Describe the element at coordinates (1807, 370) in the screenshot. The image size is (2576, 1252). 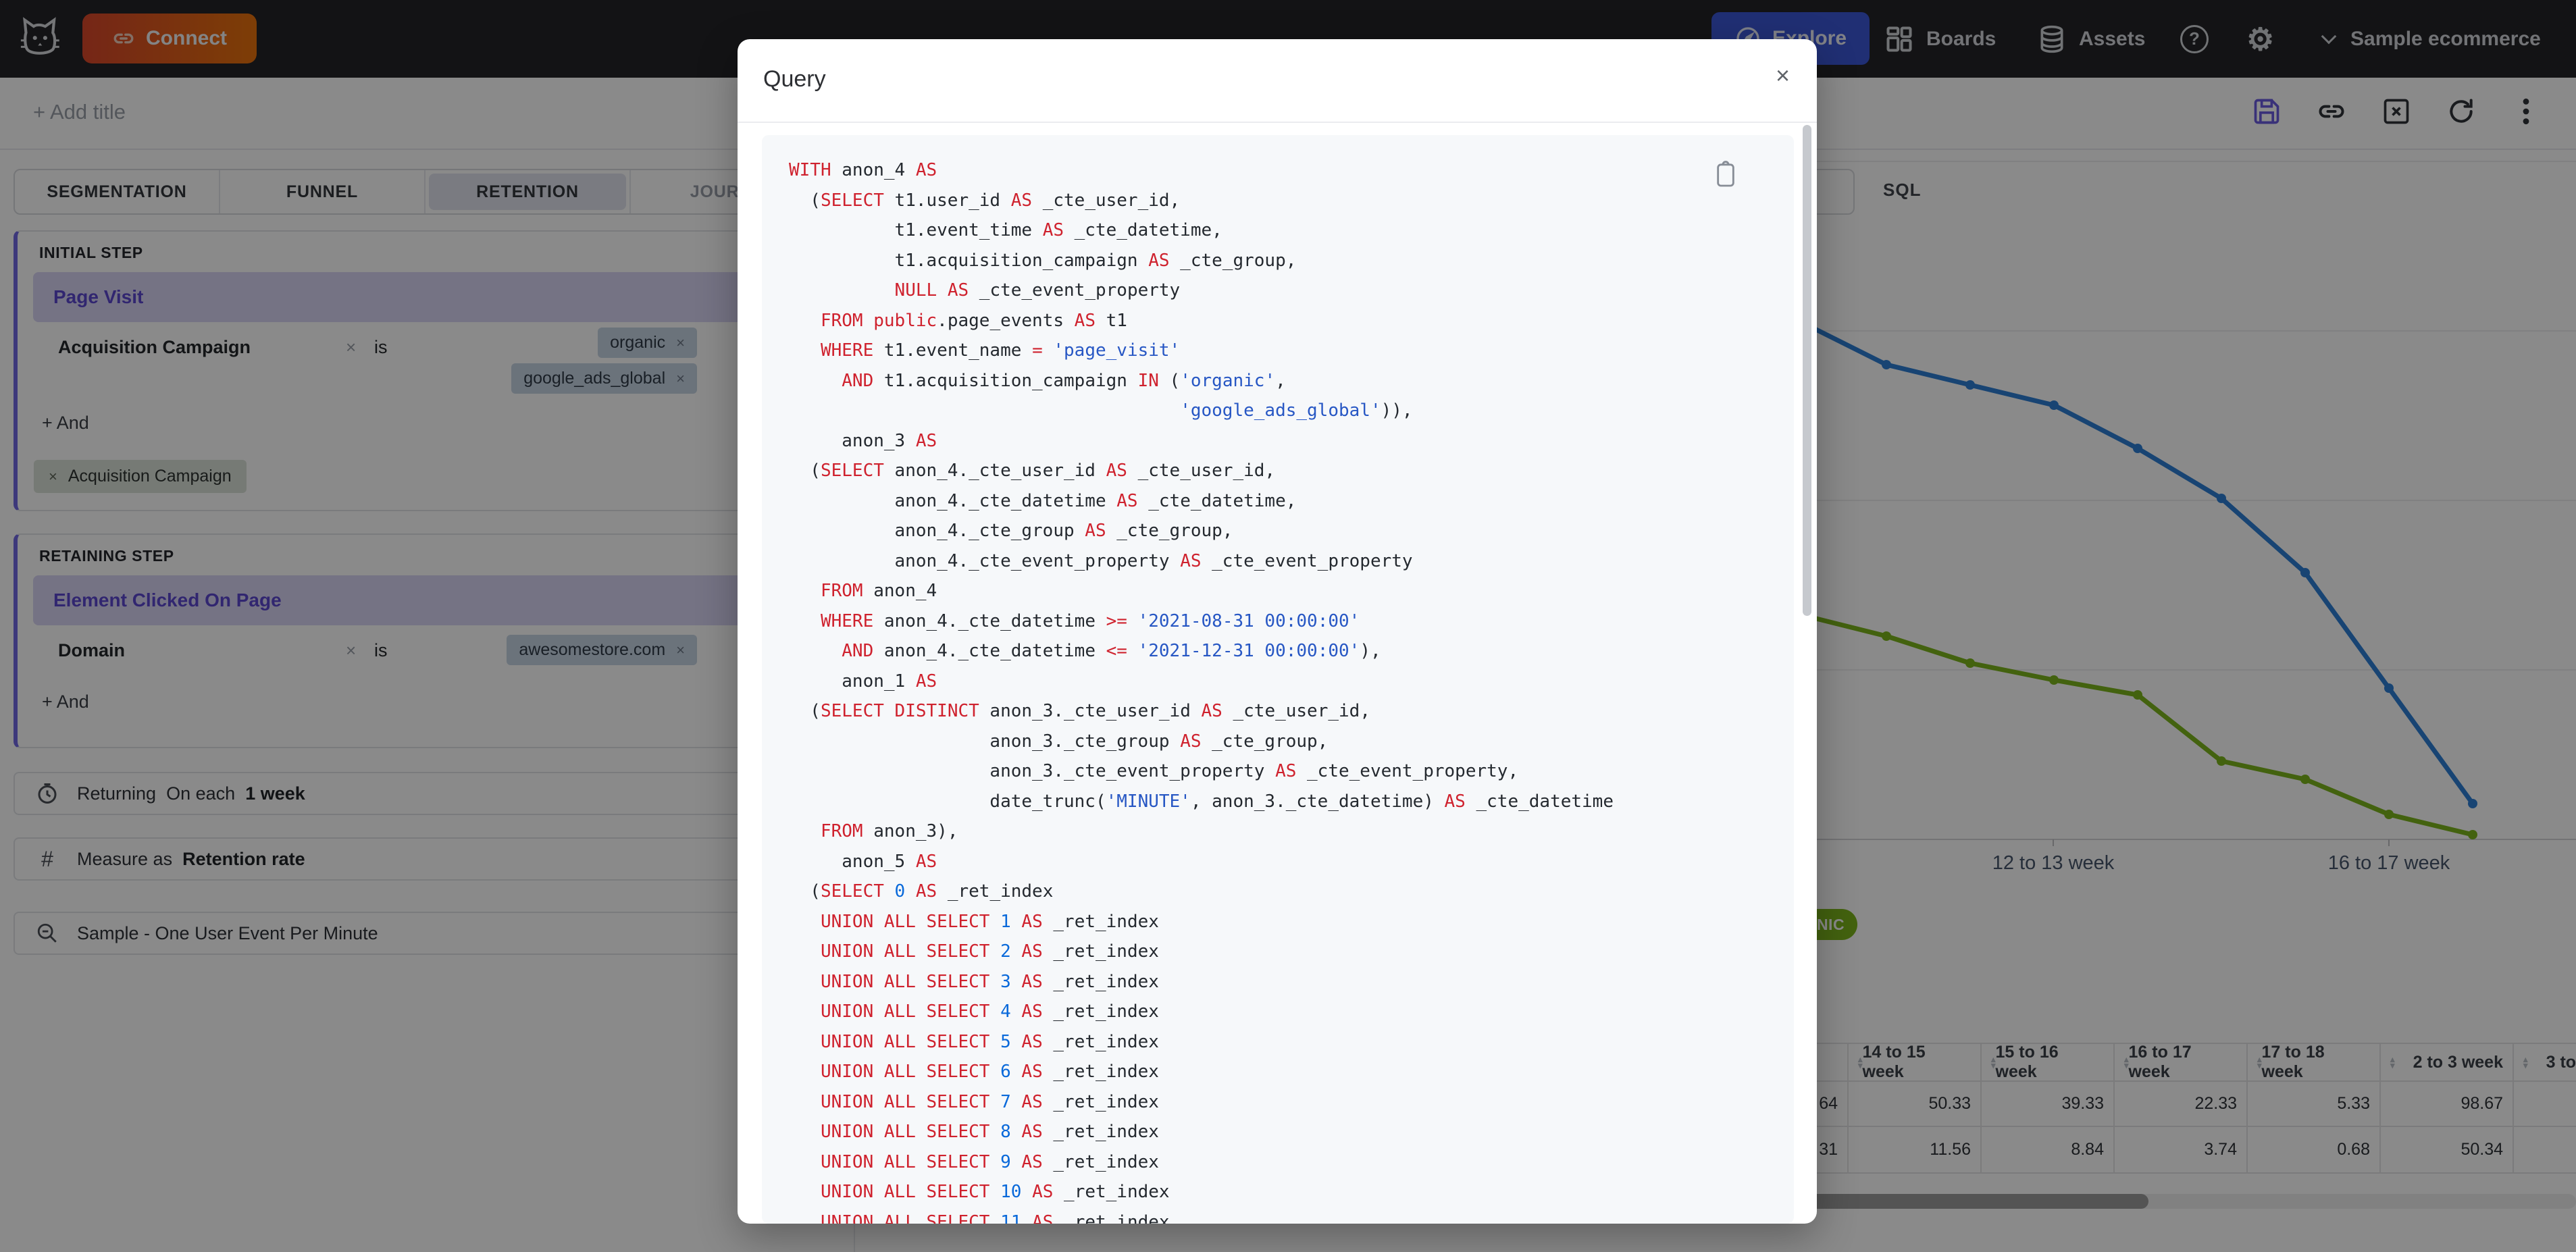
I see `modal-scrollbar-thumb` at that location.